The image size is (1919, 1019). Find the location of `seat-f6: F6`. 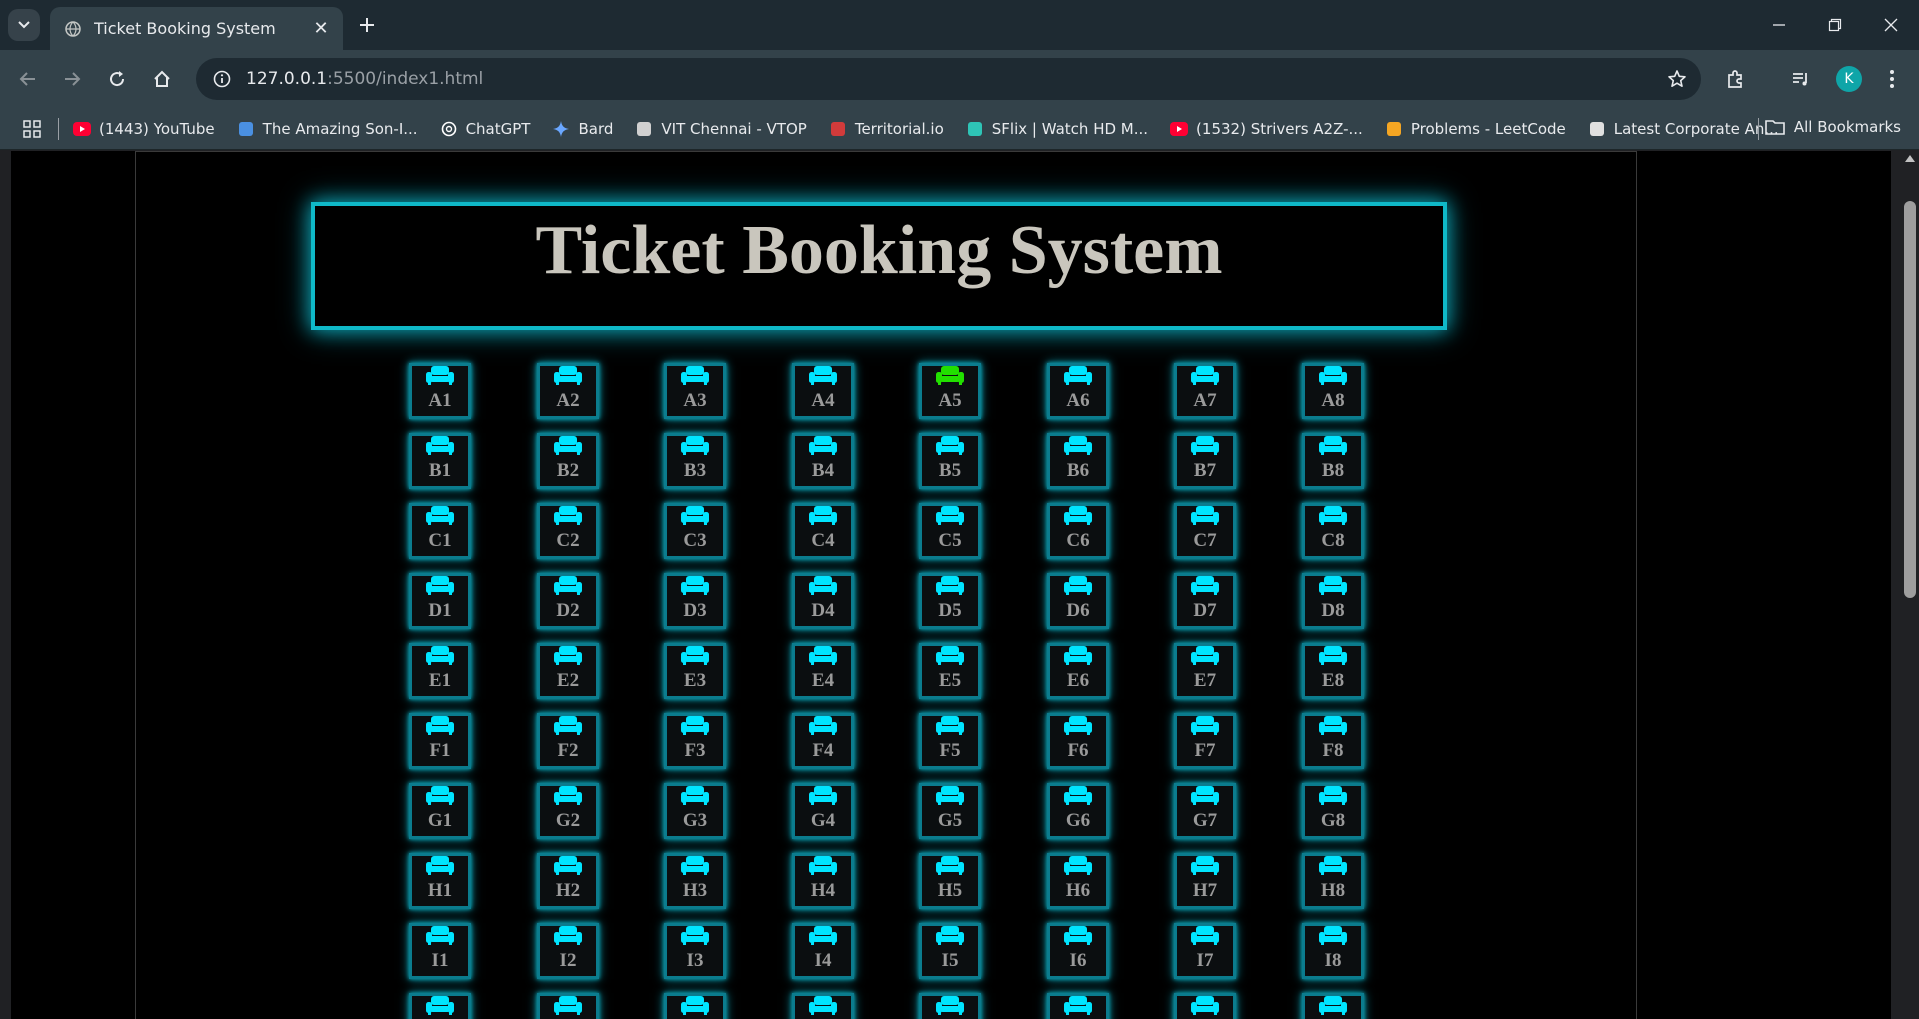

seat-f6: F6 is located at coordinates (1078, 741).